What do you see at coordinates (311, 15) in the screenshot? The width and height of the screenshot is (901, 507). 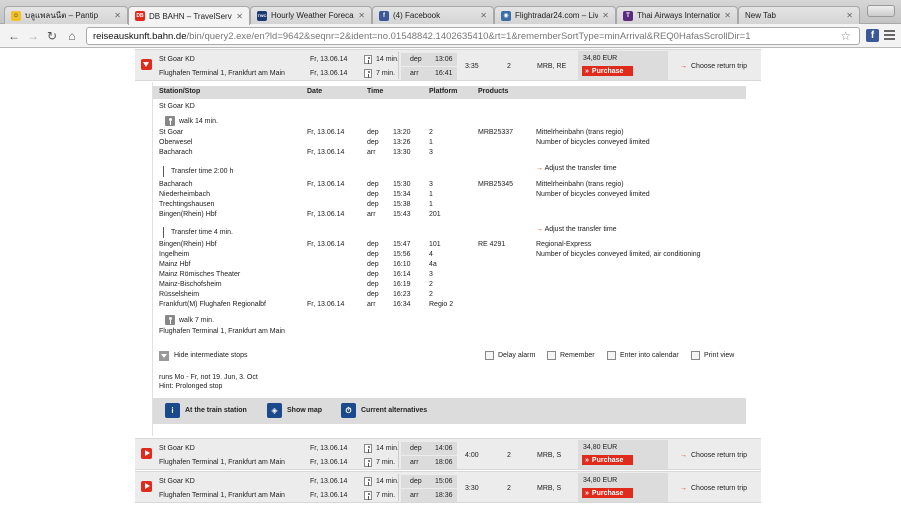 I see `tab-weather: TWC Hourly Weather Forecast ✕` at bounding box center [311, 15].